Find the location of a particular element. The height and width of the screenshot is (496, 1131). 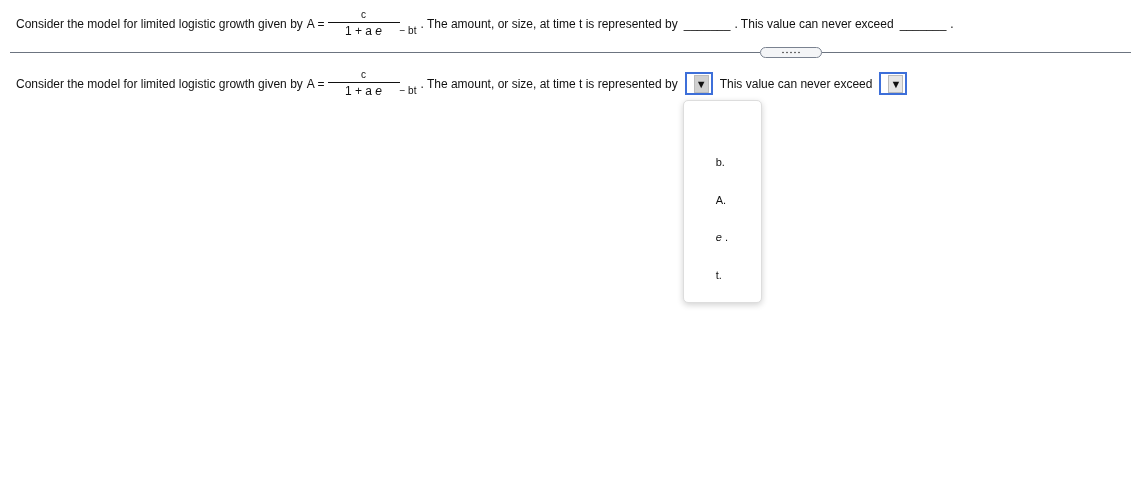

resize-handle is located at coordinates (791, 52).